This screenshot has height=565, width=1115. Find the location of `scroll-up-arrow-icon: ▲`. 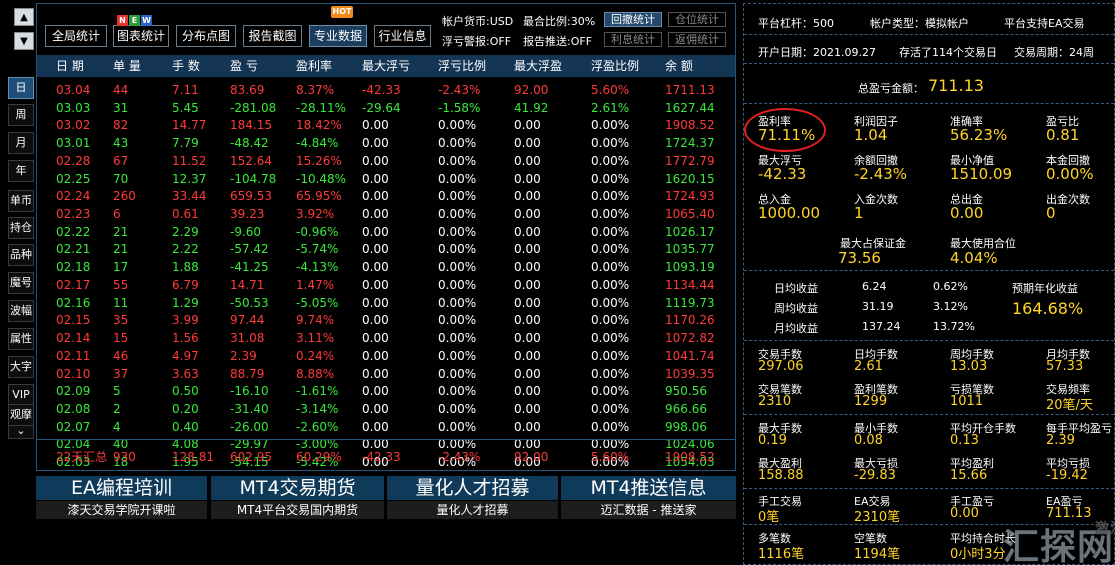

scroll-up-arrow-icon: ▲ is located at coordinates (24, 17).